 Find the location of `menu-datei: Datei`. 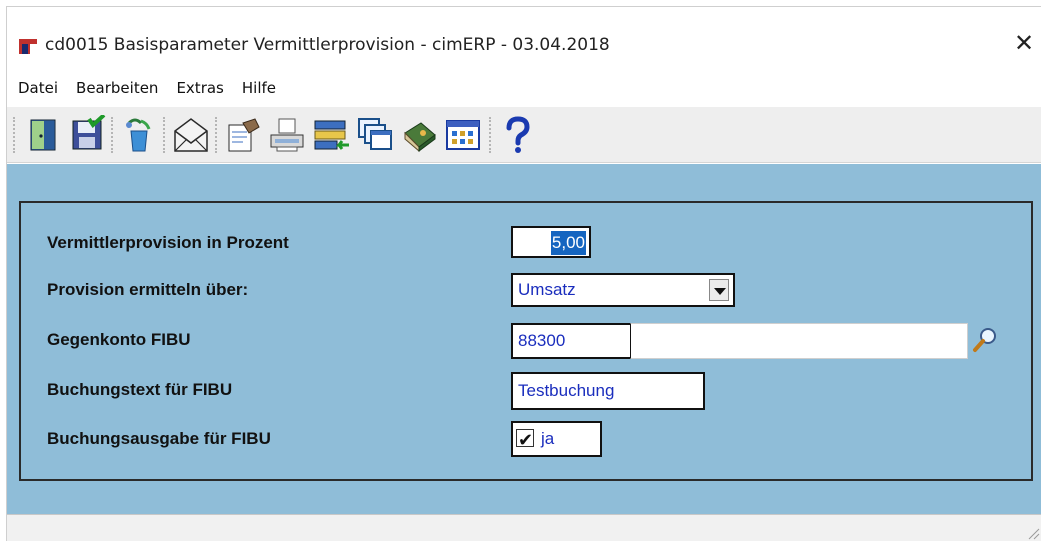

menu-datei: Datei is located at coordinates (38, 88).